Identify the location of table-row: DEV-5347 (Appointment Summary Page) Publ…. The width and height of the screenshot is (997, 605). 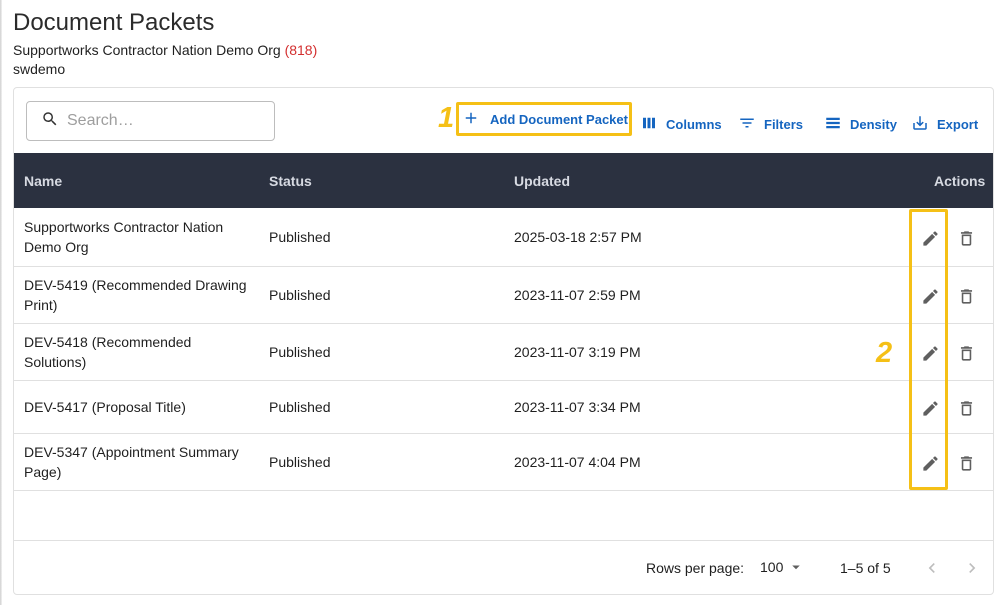
(503, 462).